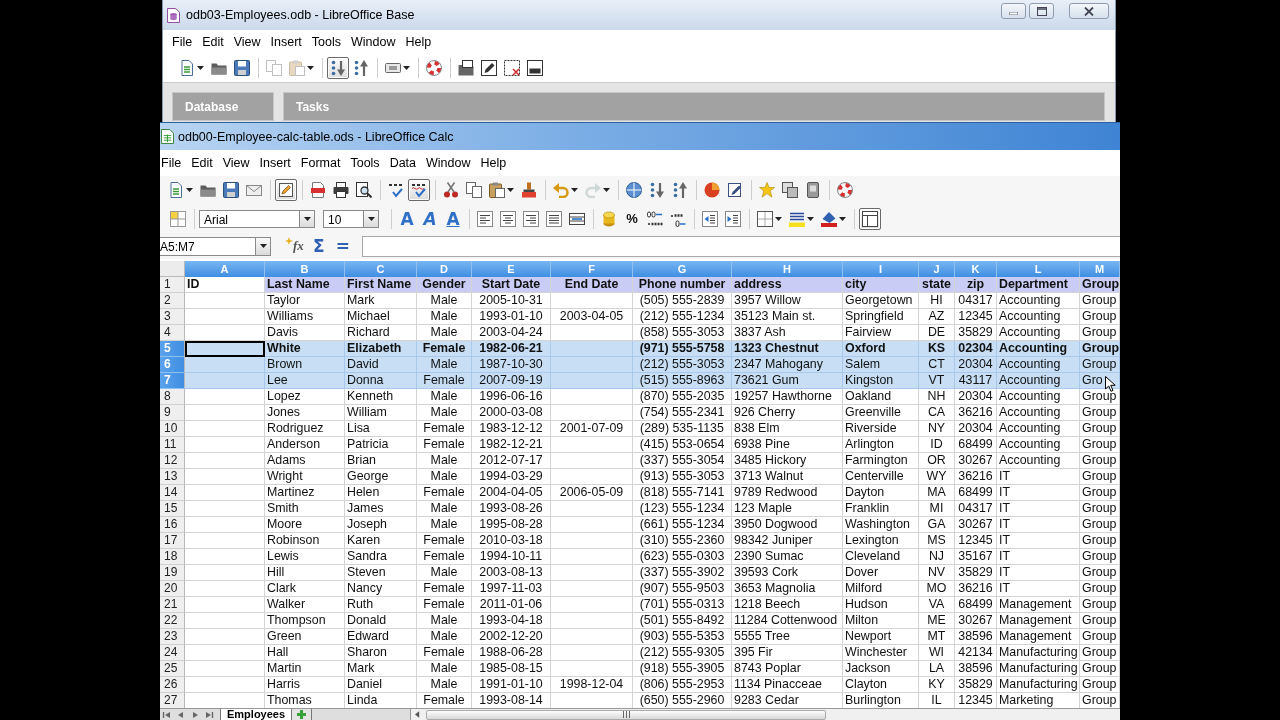 This screenshot has height=720, width=1280. I want to click on table-cell: (310) 555-2360, so click(682, 541).